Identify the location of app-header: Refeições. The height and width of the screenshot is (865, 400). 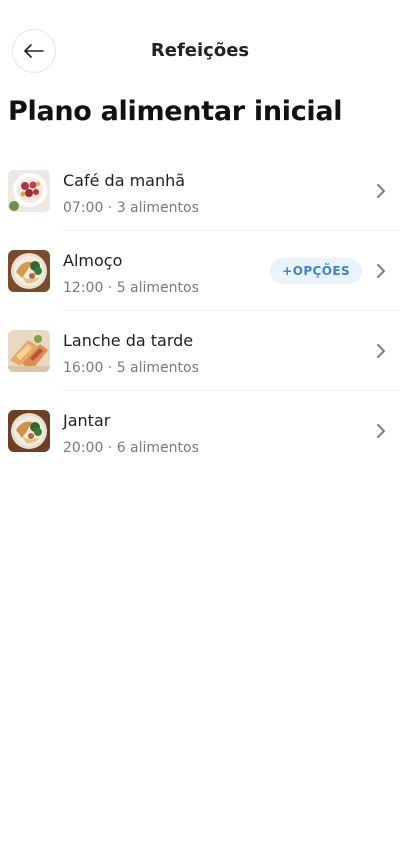
(200, 52).